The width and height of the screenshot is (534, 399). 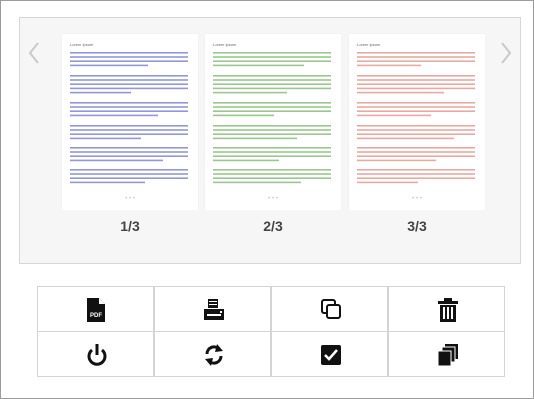 I want to click on print-button, so click(x=212, y=309).